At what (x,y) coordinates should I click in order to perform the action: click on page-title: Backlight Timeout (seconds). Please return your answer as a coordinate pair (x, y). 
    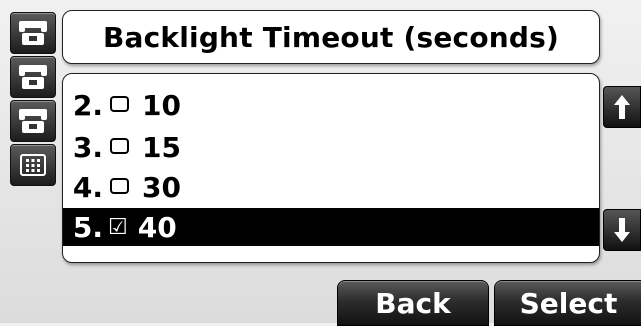
    Looking at the image, I should click on (331, 37).